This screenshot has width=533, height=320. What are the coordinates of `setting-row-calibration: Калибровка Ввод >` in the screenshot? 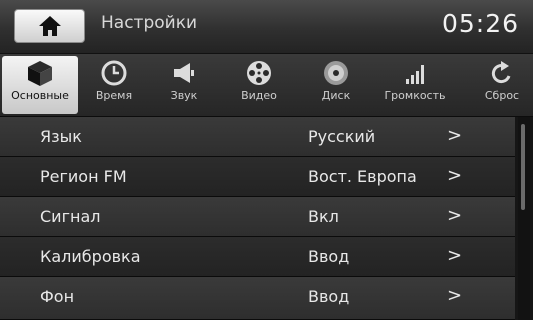 It's located at (257, 257).